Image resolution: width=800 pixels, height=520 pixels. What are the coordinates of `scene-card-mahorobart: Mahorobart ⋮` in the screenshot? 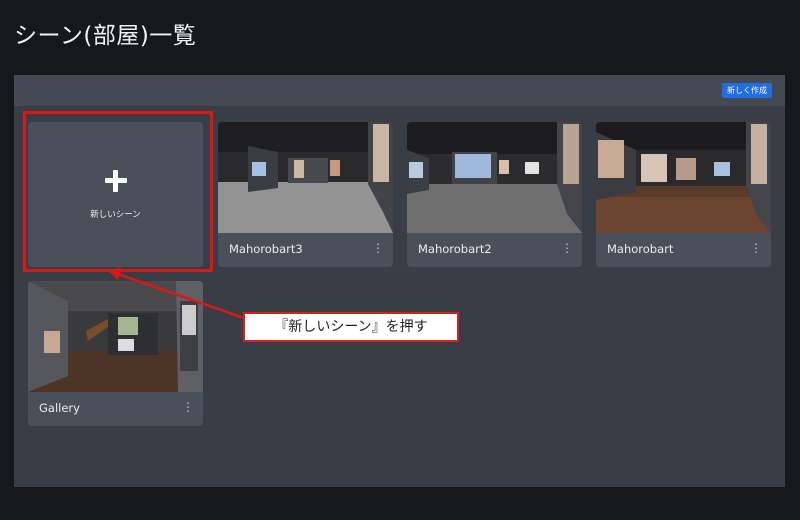 It's located at (683, 194).